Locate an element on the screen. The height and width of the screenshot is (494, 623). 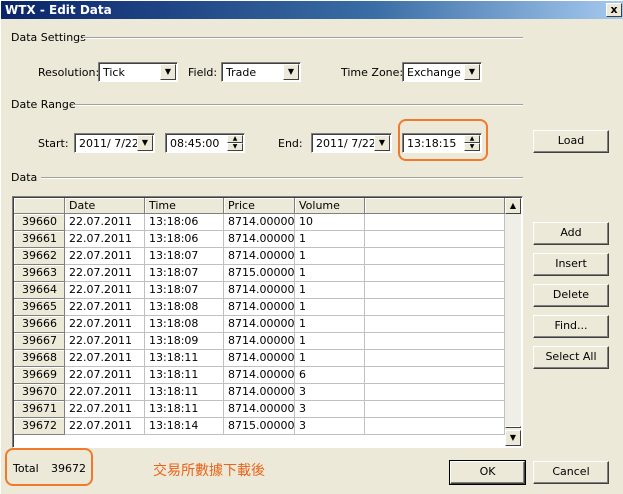
column-header-rownum is located at coordinates (39, 206).